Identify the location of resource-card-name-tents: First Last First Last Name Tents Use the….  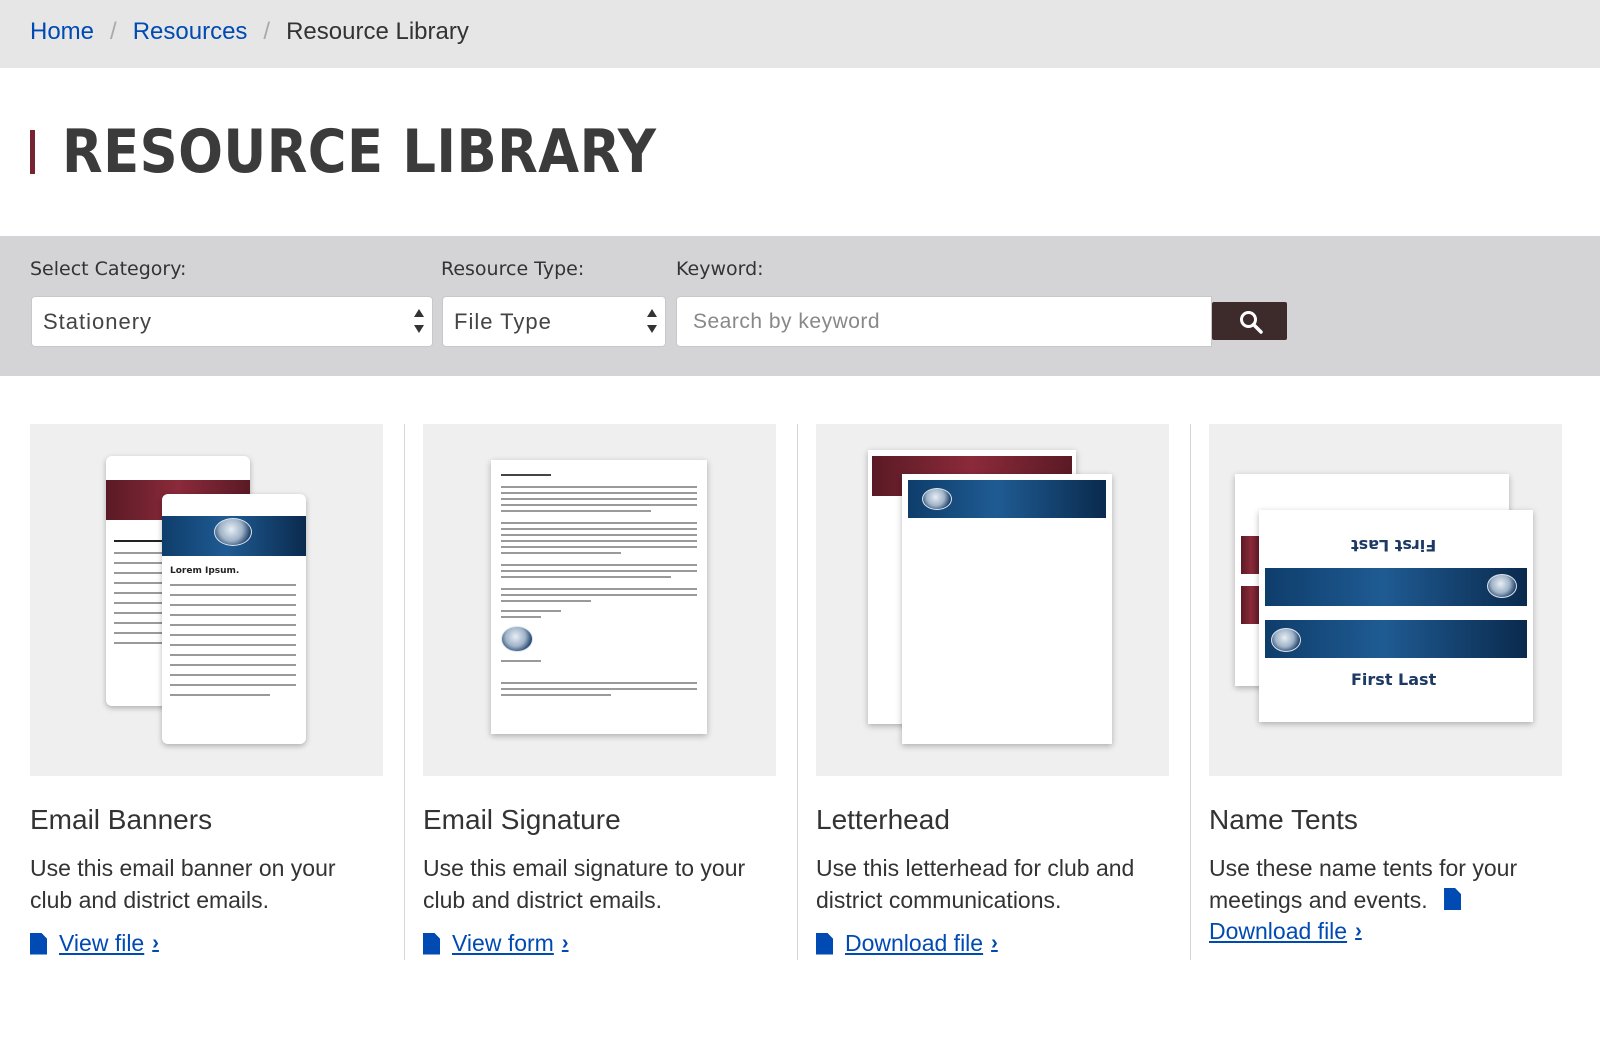
(1385, 684).